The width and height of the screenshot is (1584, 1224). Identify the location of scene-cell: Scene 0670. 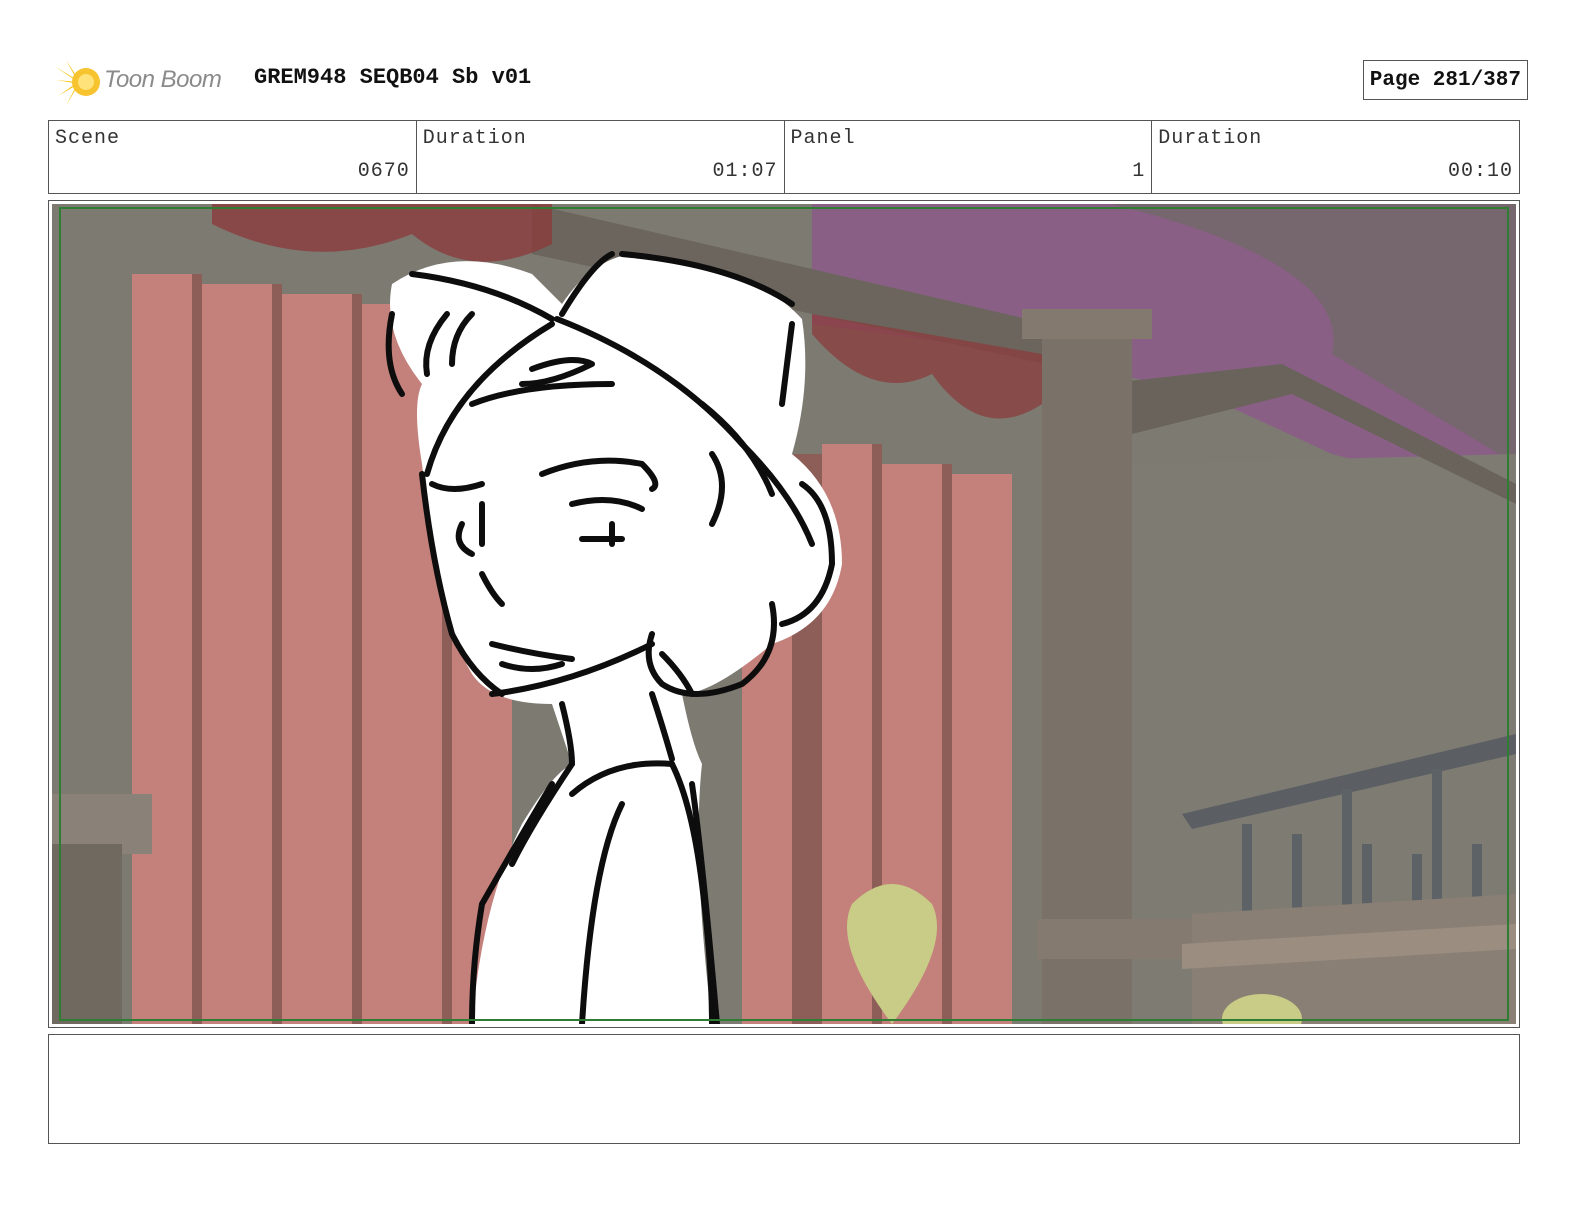
(233, 157).